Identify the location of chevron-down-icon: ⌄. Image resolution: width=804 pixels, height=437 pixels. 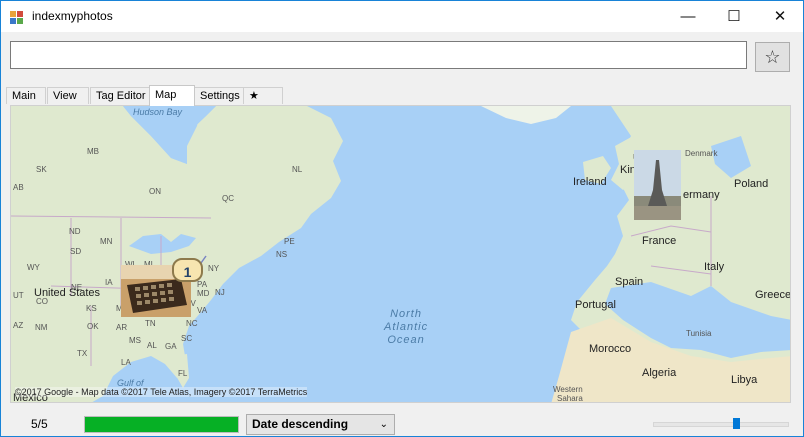
(383, 424).